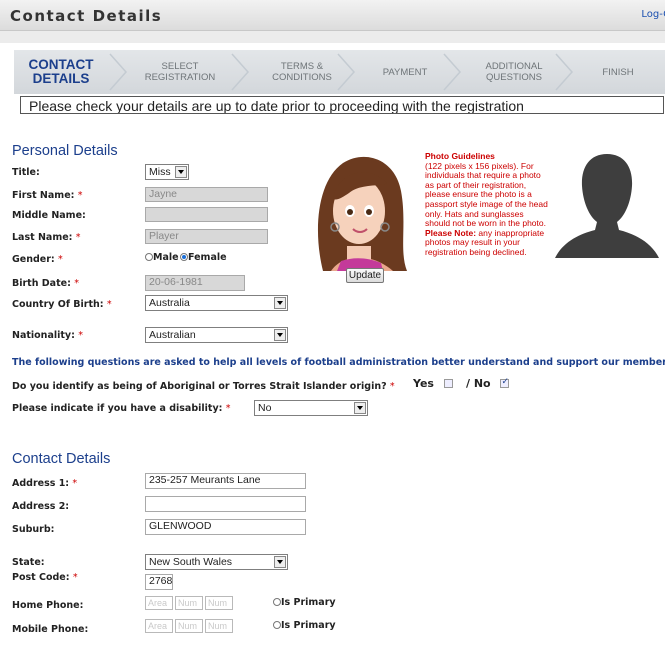 This screenshot has height=647, width=665. I want to click on home-phone-area: Area, so click(159, 603).